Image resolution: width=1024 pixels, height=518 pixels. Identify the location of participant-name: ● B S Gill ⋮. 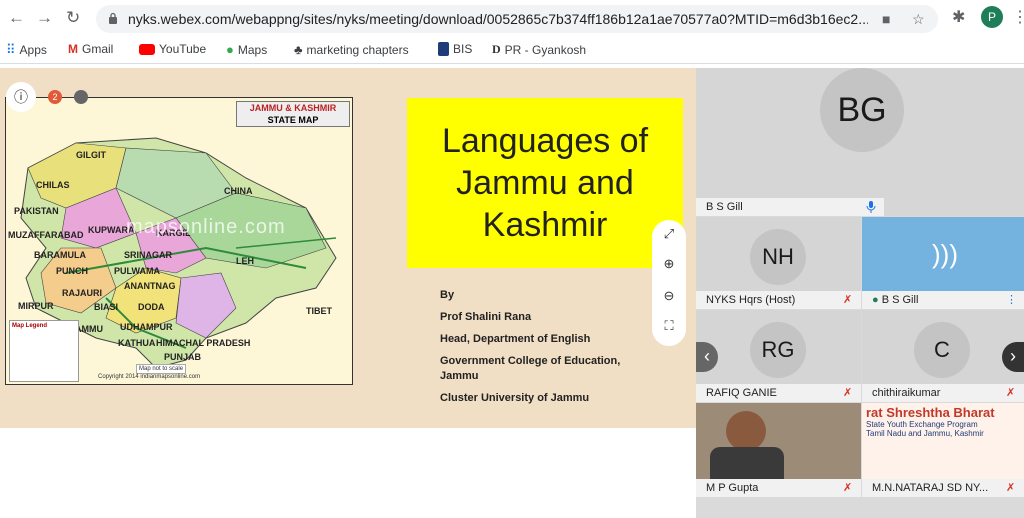
(943, 300).